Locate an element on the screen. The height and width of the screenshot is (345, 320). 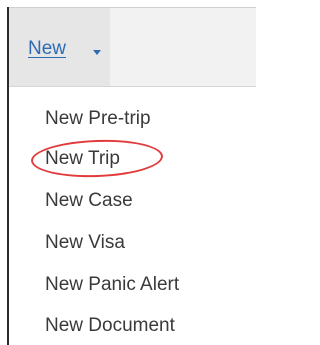
menu-item-new-visa: New Visa is located at coordinates (85, 243).